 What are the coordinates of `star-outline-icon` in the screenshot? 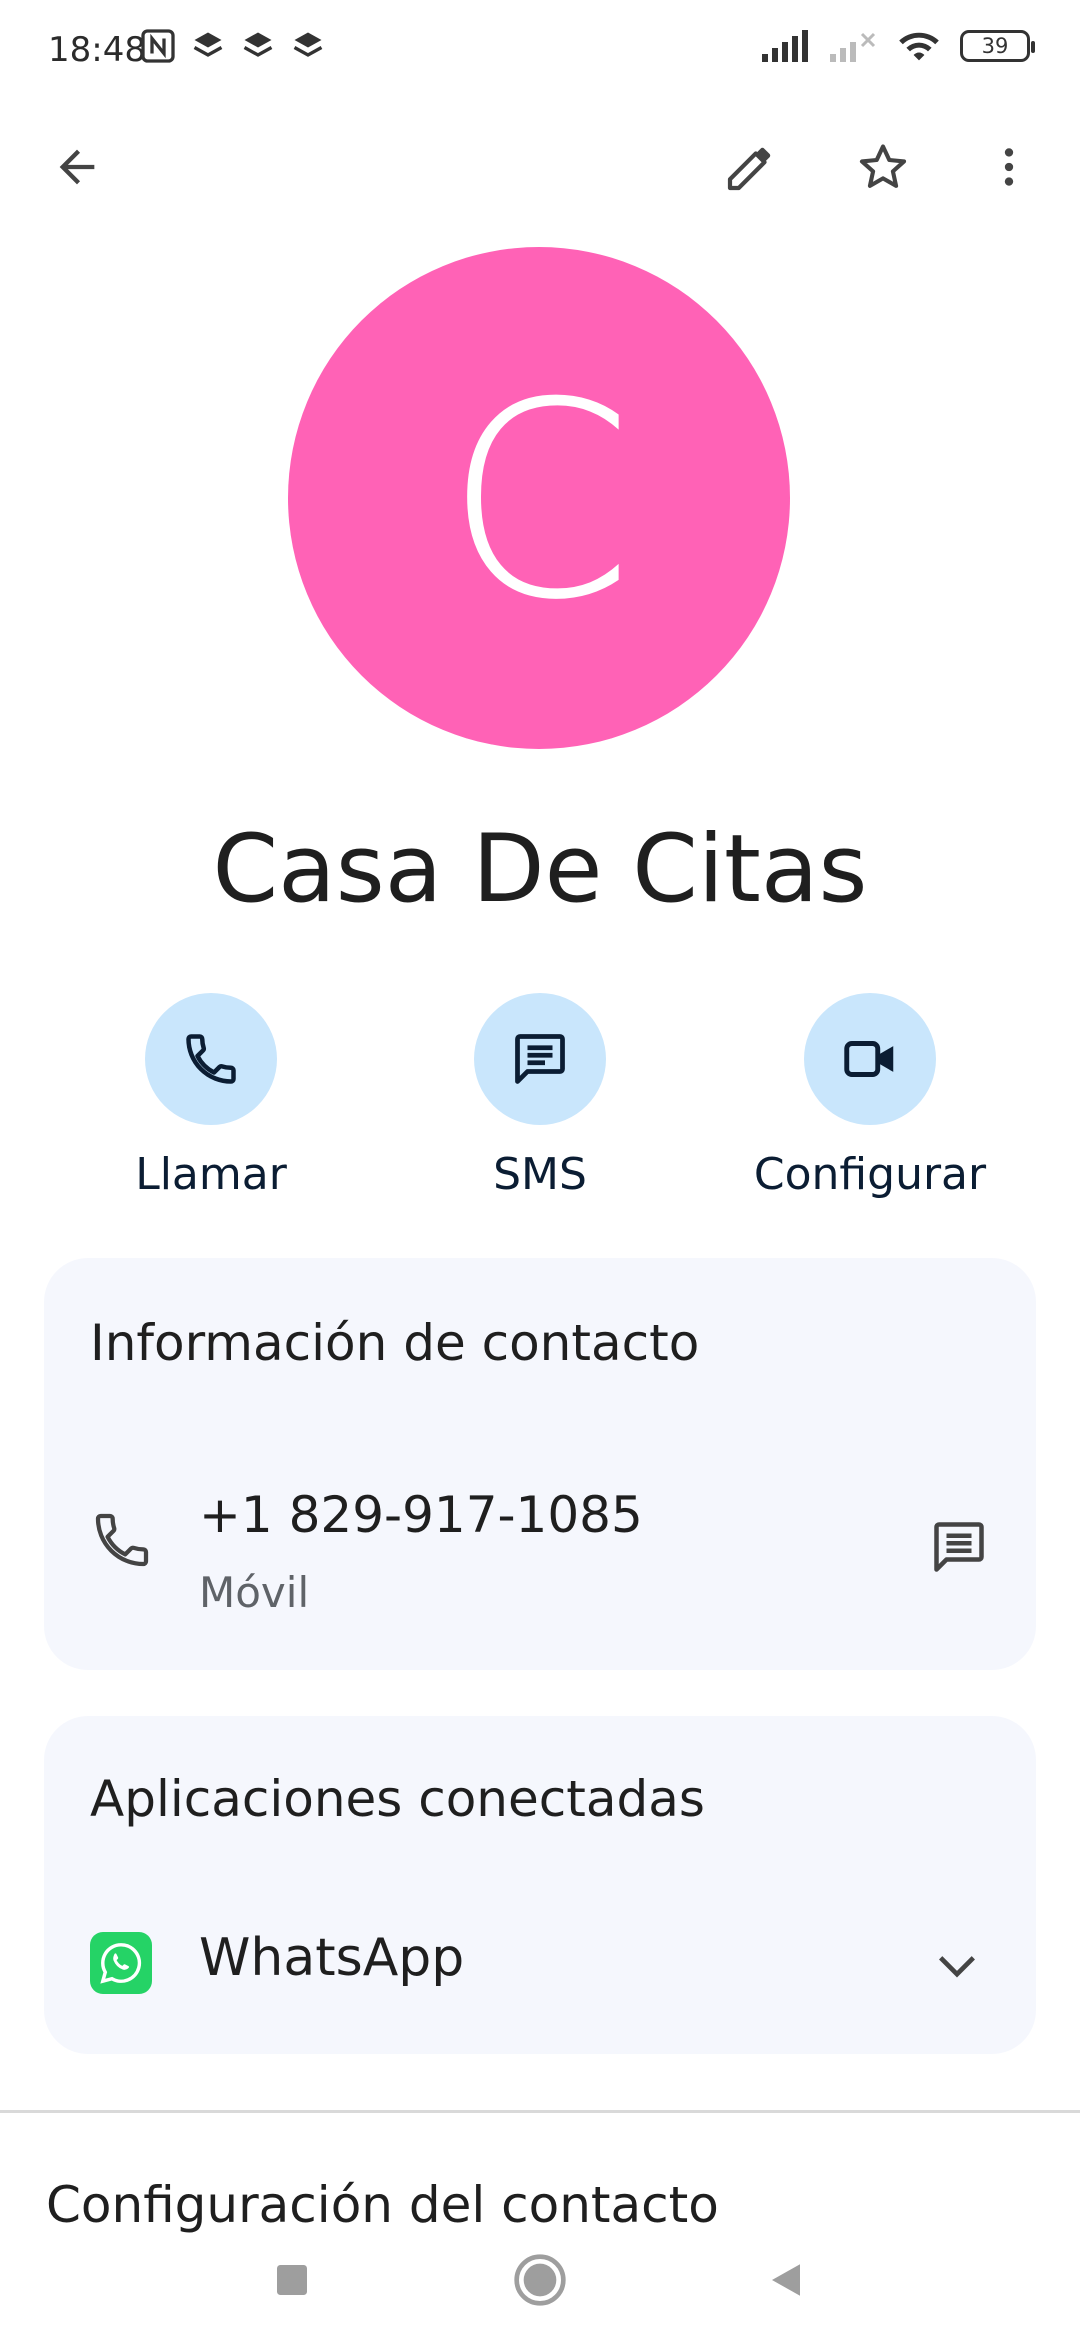 It's located at (883, 166).